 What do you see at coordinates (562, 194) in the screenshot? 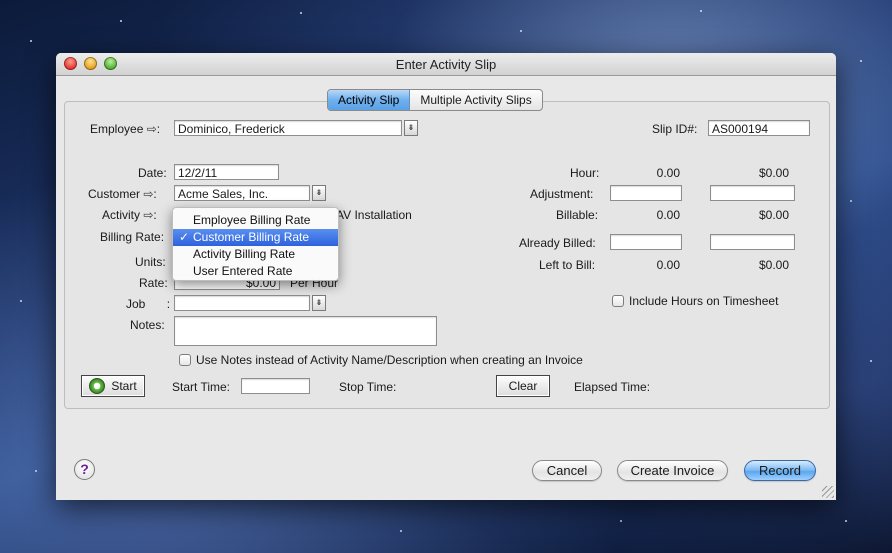
I see `adjustment-label: Adjustment:` at bounding box center [562, 194].